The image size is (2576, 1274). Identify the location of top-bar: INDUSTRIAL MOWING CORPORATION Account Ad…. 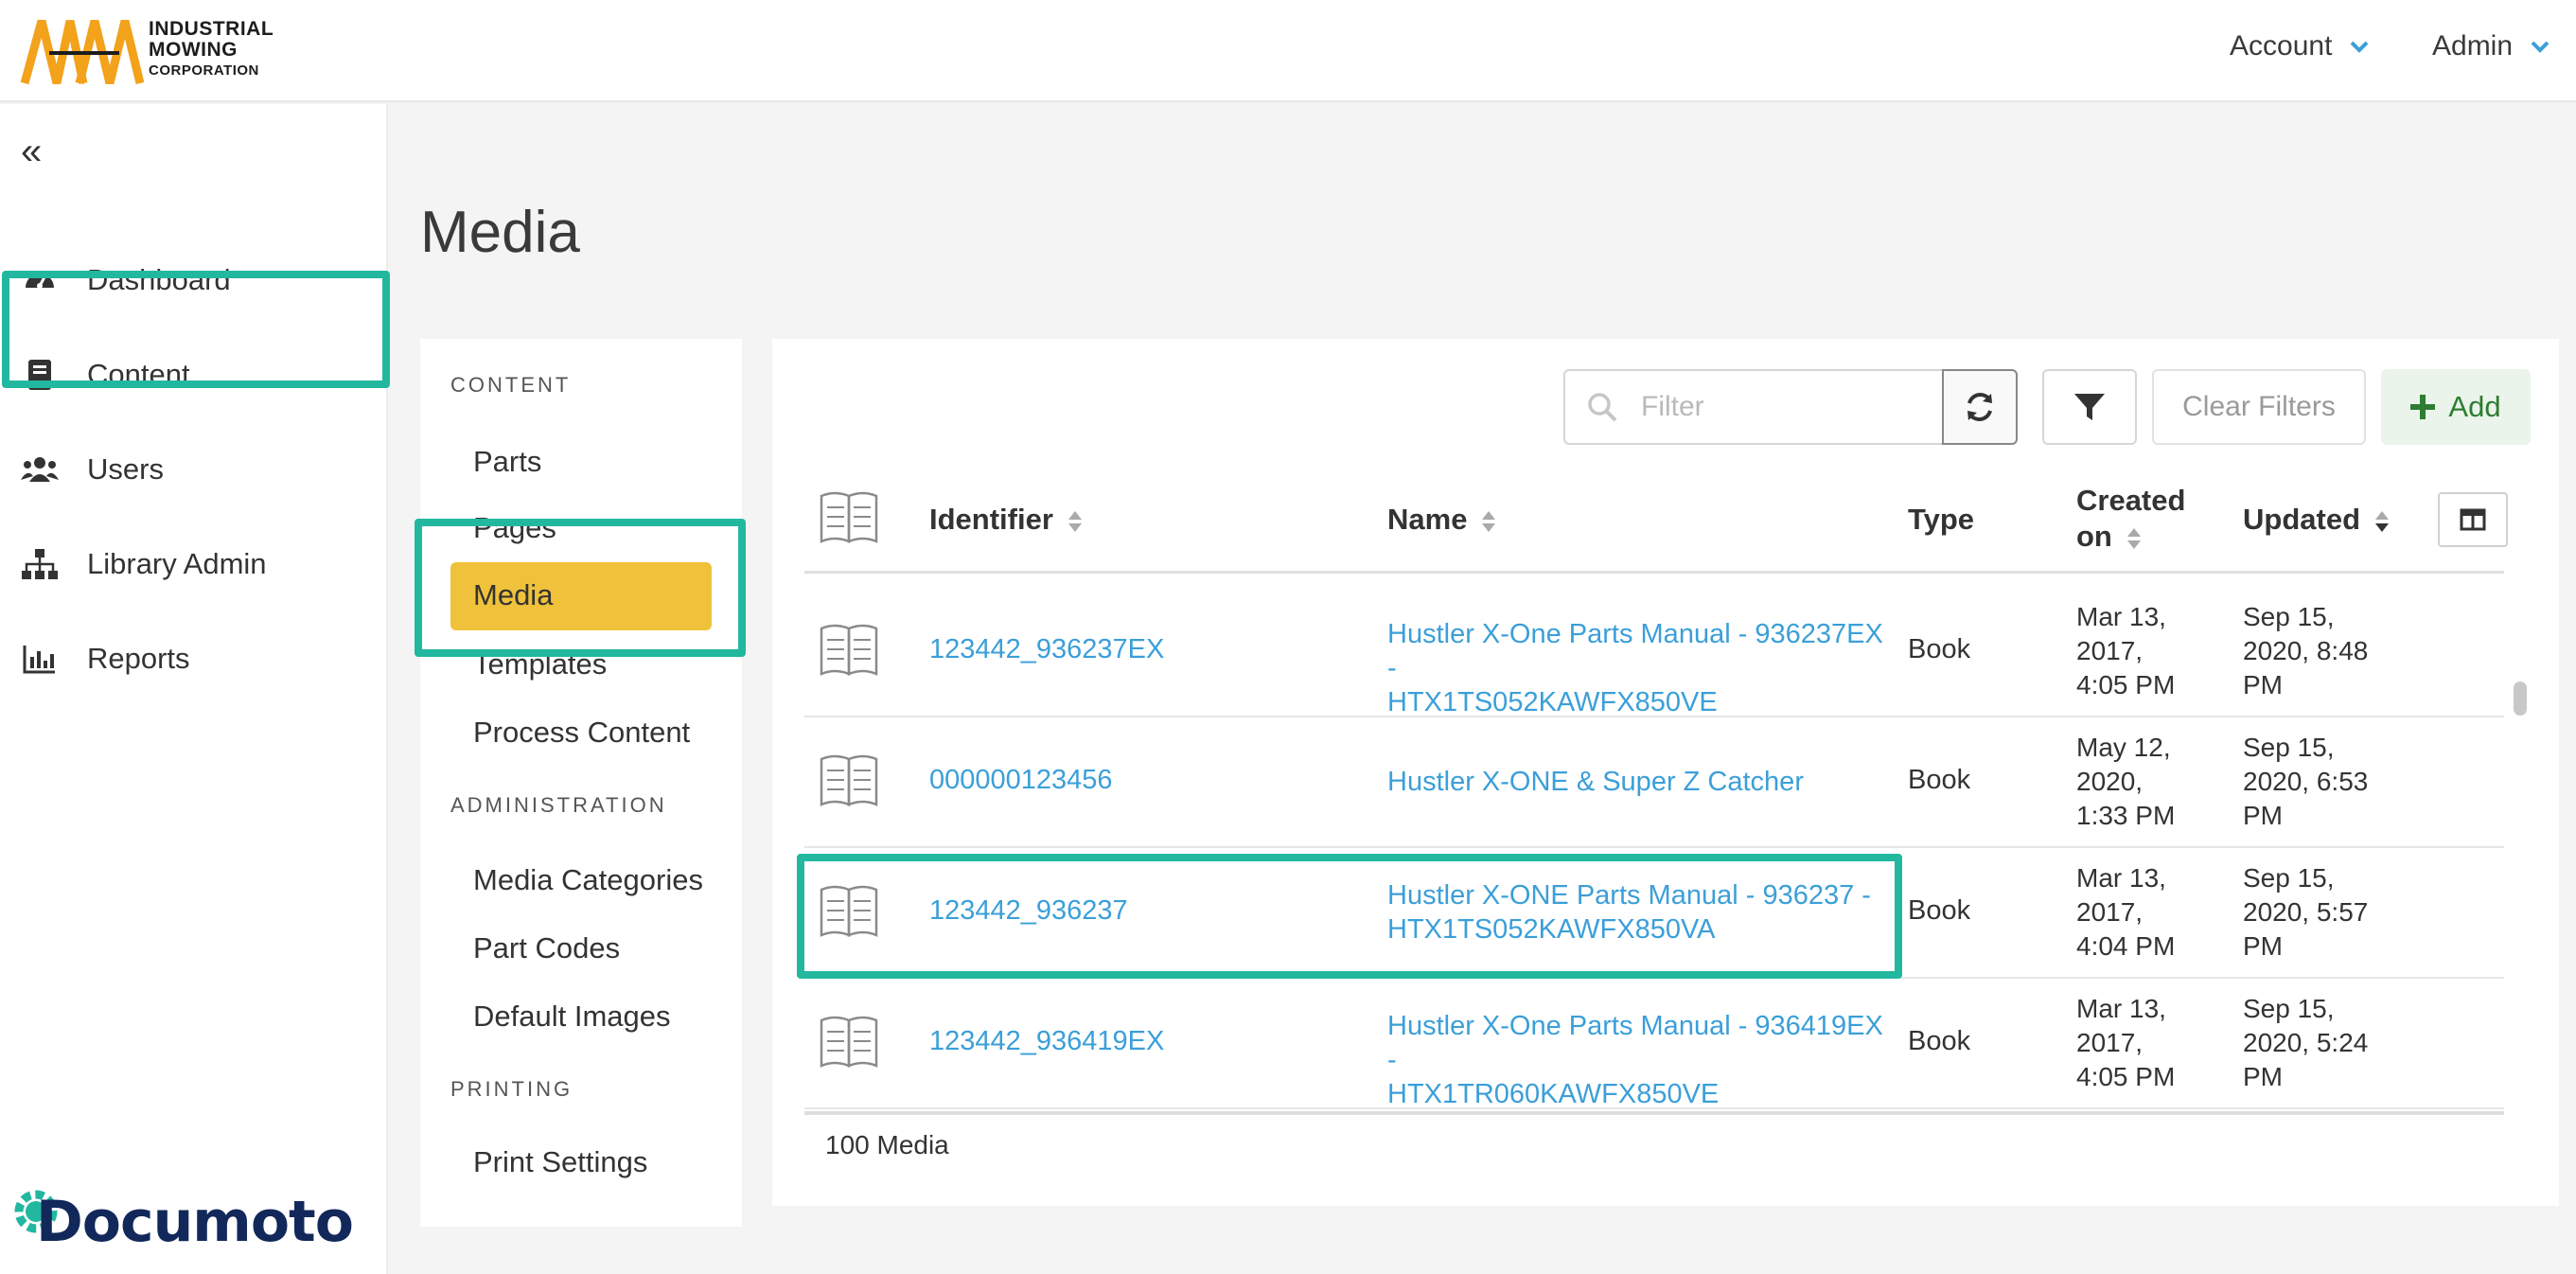
(1288, 51).